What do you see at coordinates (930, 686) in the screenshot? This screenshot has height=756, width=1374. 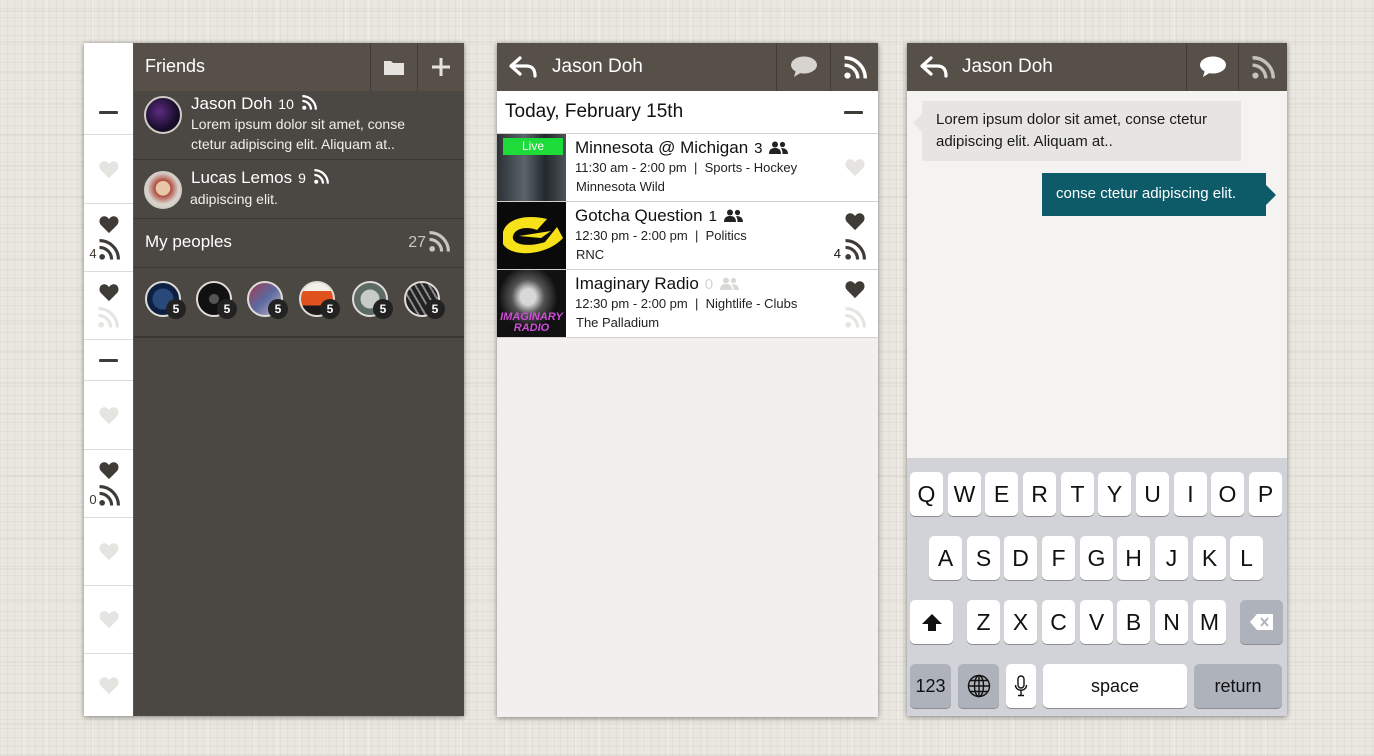 I see `numbers-key: 123` at bounding box center [930, 686].